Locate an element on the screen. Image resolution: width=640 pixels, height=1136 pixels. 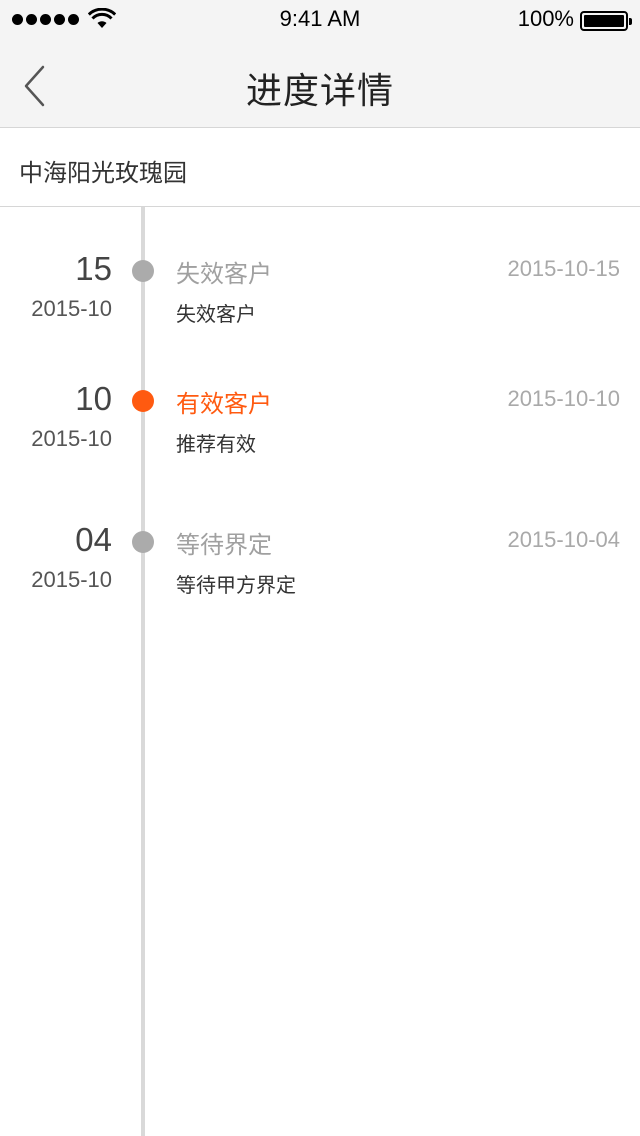
entry-description: 失效客户 is located at coordinates (216, 314).